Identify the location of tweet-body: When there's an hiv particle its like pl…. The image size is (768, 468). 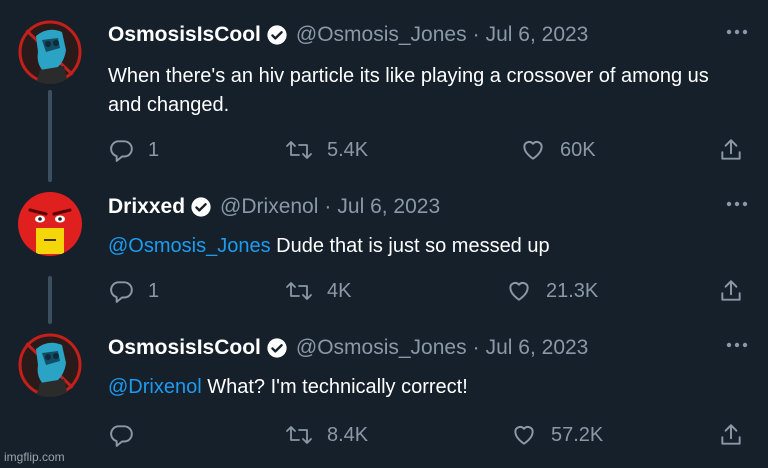
(408, 90).